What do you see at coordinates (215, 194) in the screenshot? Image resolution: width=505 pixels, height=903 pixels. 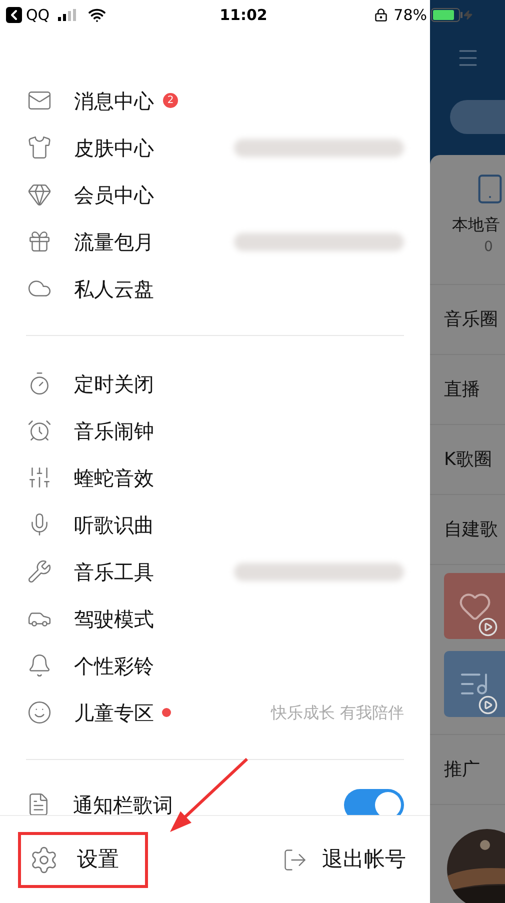 I see `menu-item: 会员中心` at bounding box center [215, 194].